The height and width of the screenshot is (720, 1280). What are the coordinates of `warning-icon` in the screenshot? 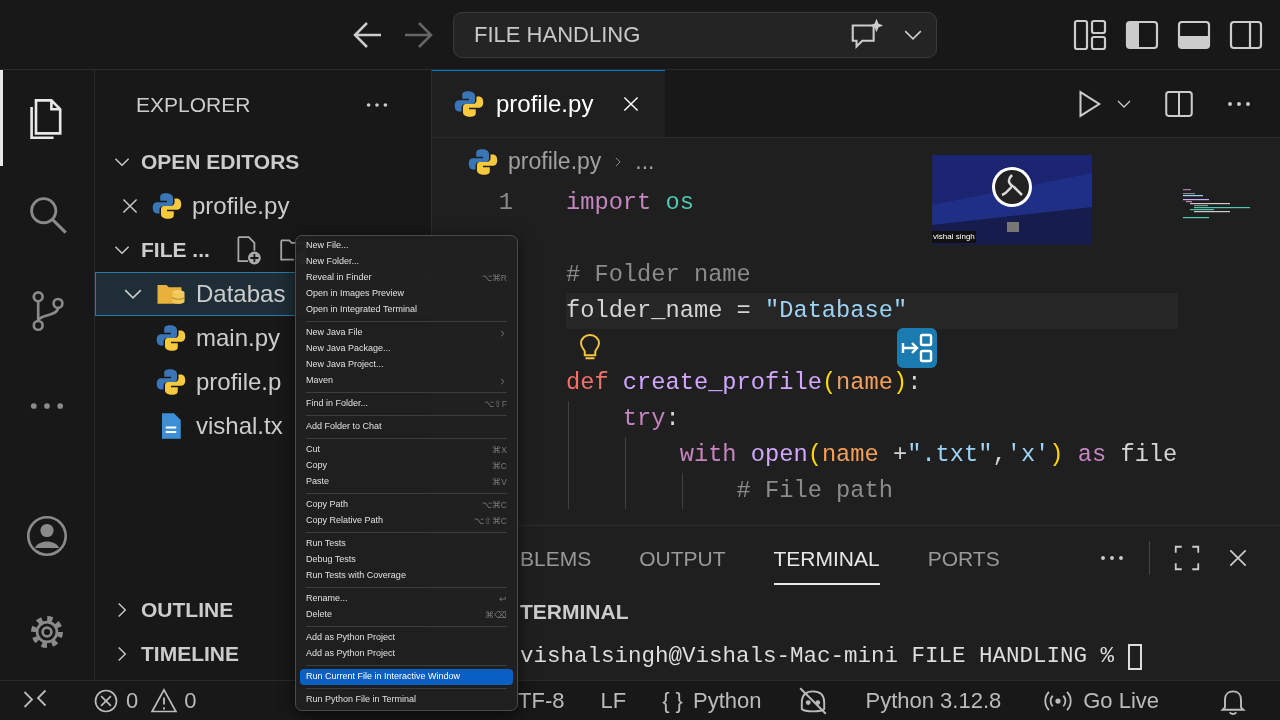 It's located at (164, 700).